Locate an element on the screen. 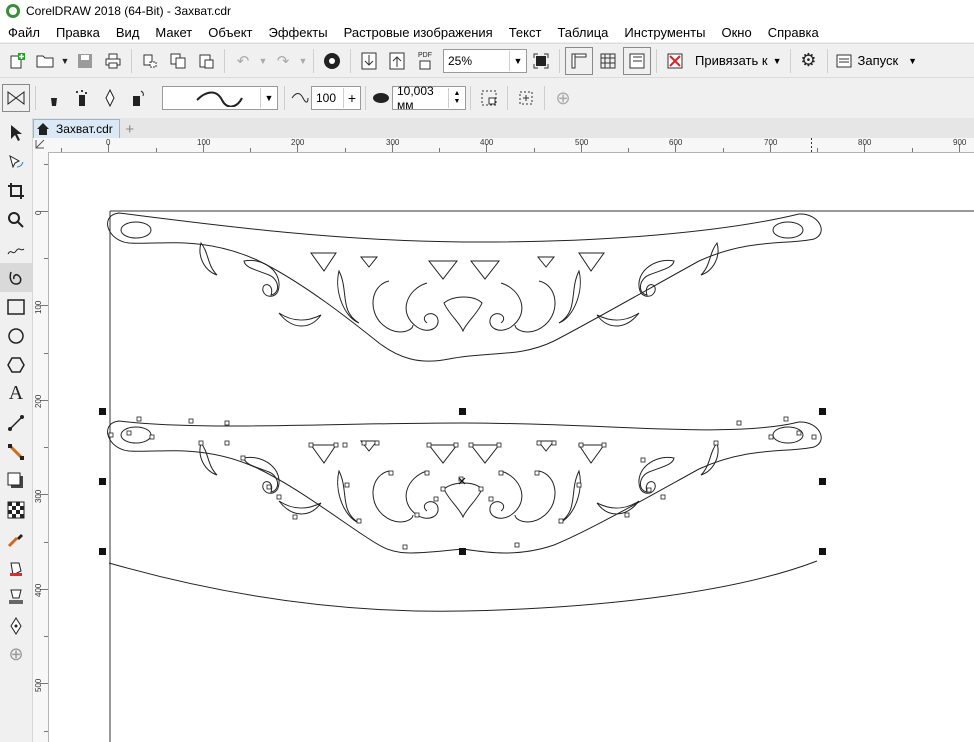 This screenshot has width=974, height=742. snap-to-dropdown: Привязать к ▼ is located at coordinates (738, 60).